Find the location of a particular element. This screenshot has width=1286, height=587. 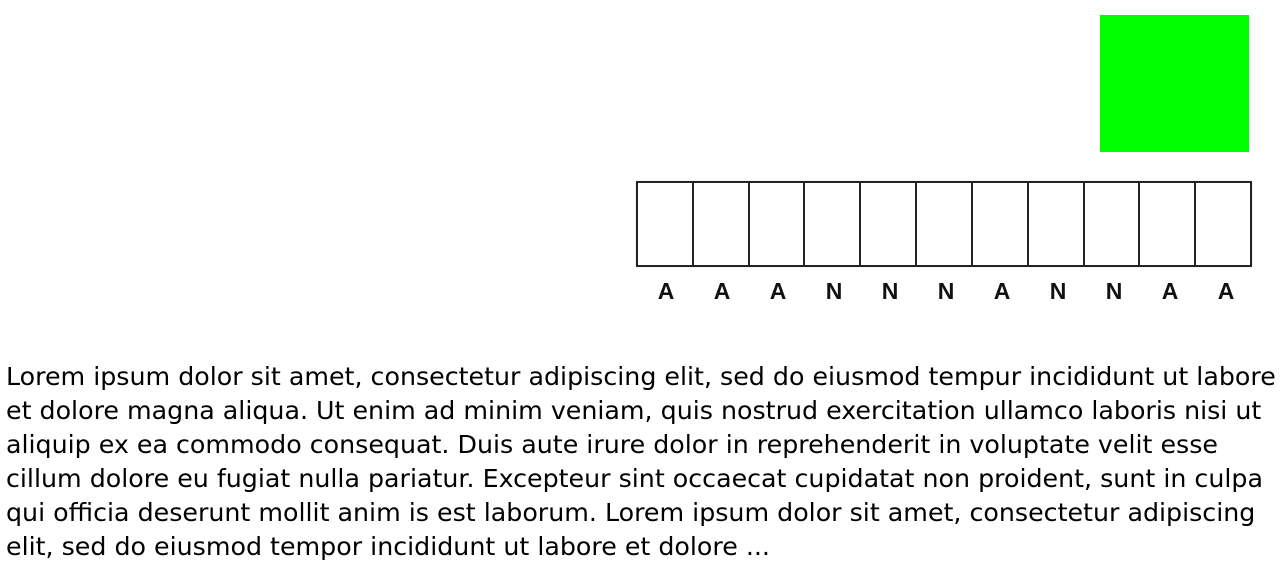

strip-cells is located at coordinates (944, 224).